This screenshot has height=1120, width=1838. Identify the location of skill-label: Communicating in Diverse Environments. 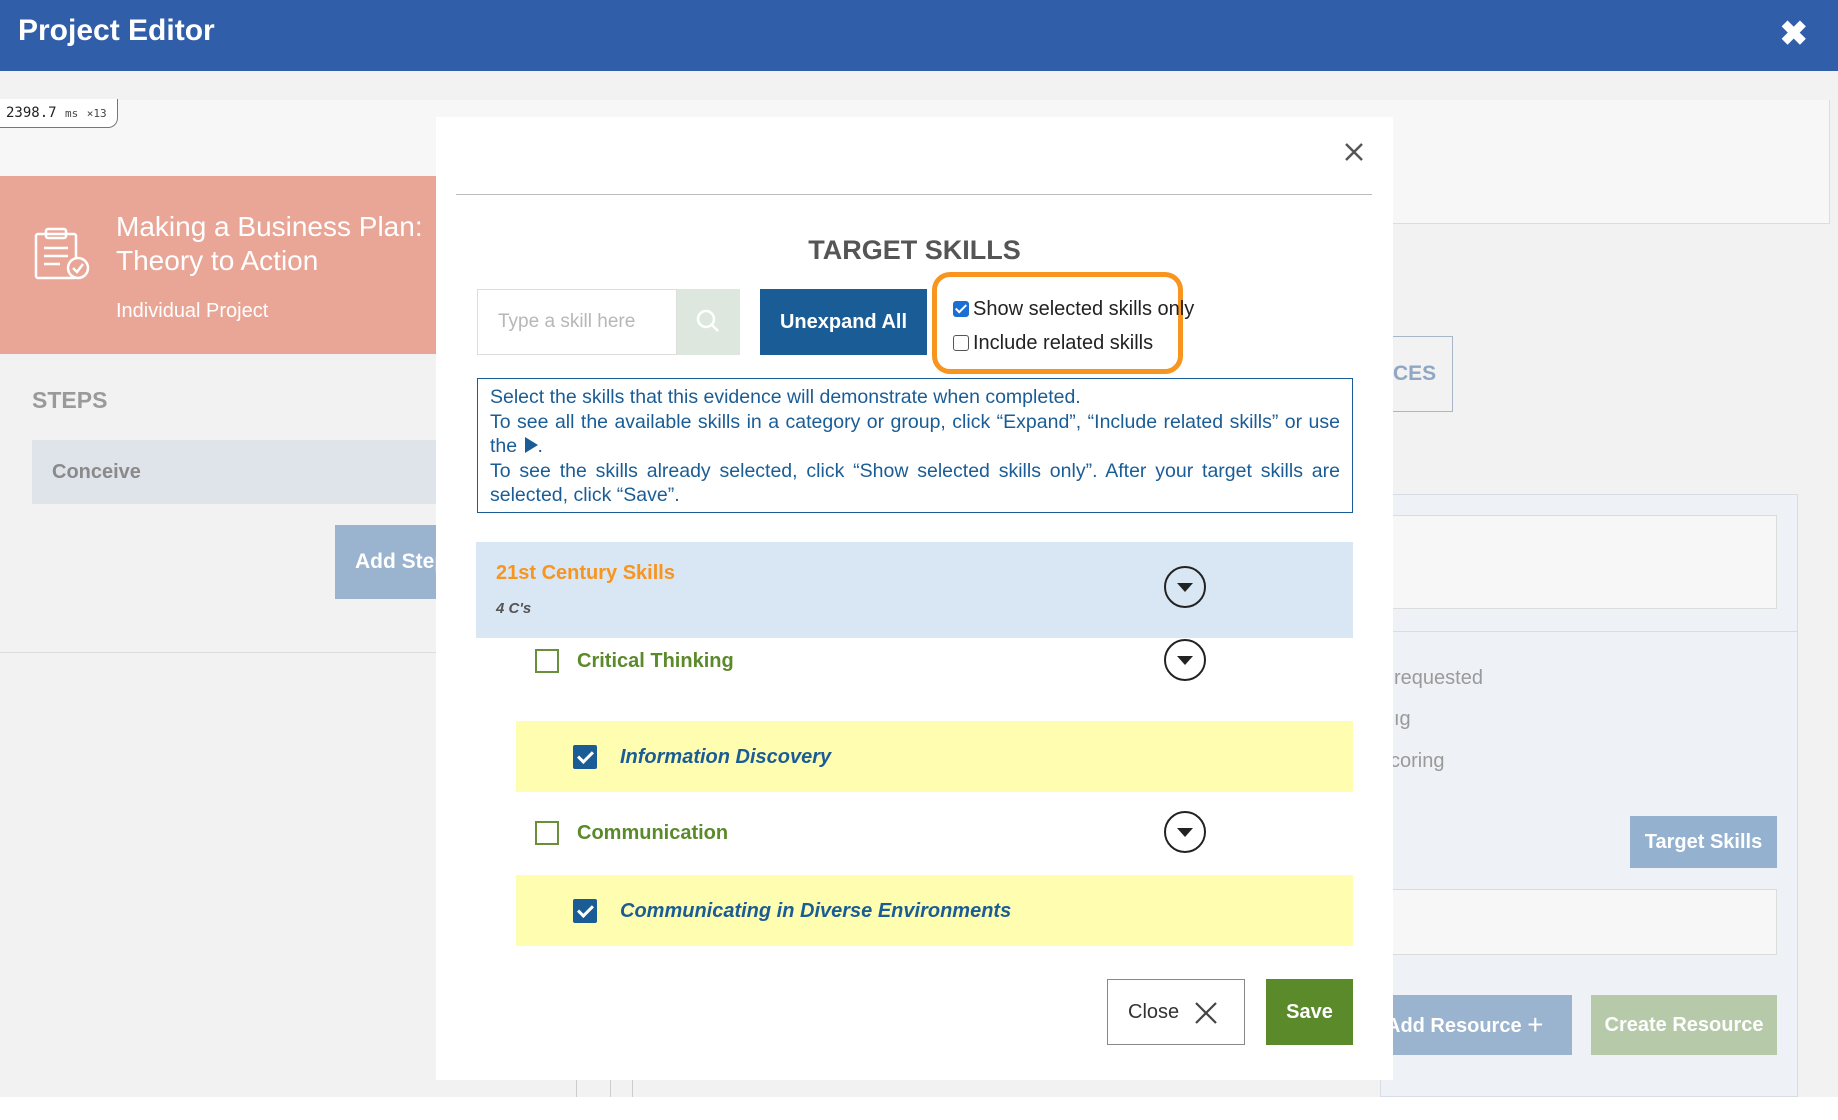
(816, 911).